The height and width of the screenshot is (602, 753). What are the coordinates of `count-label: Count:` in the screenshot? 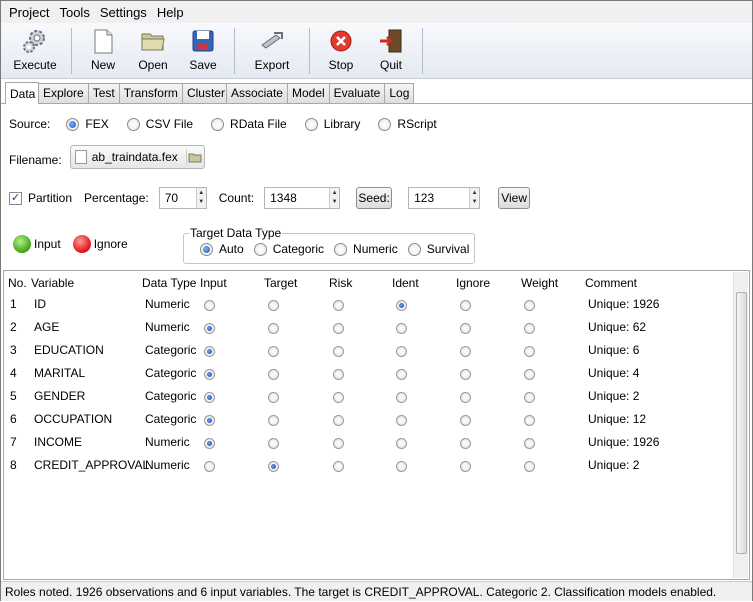 It's located at (236, 198).